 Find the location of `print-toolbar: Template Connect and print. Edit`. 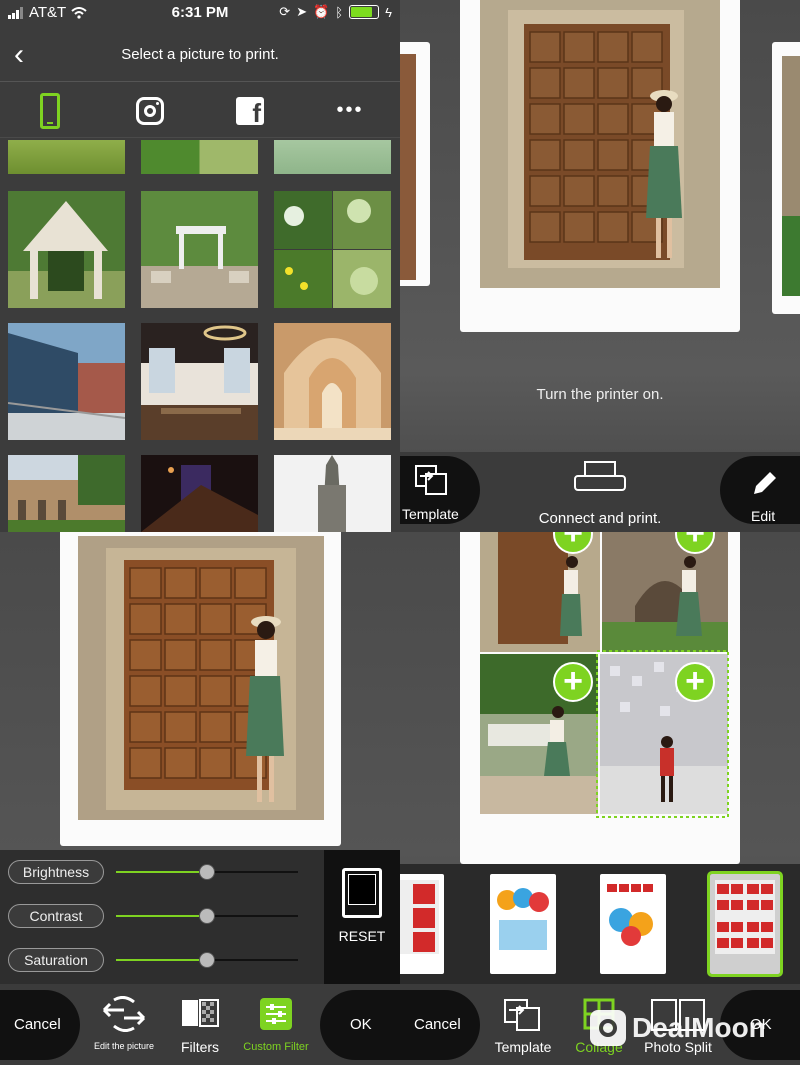

print-toolbar: Template Connect and print. Edit is located at coordinates (600, 492).